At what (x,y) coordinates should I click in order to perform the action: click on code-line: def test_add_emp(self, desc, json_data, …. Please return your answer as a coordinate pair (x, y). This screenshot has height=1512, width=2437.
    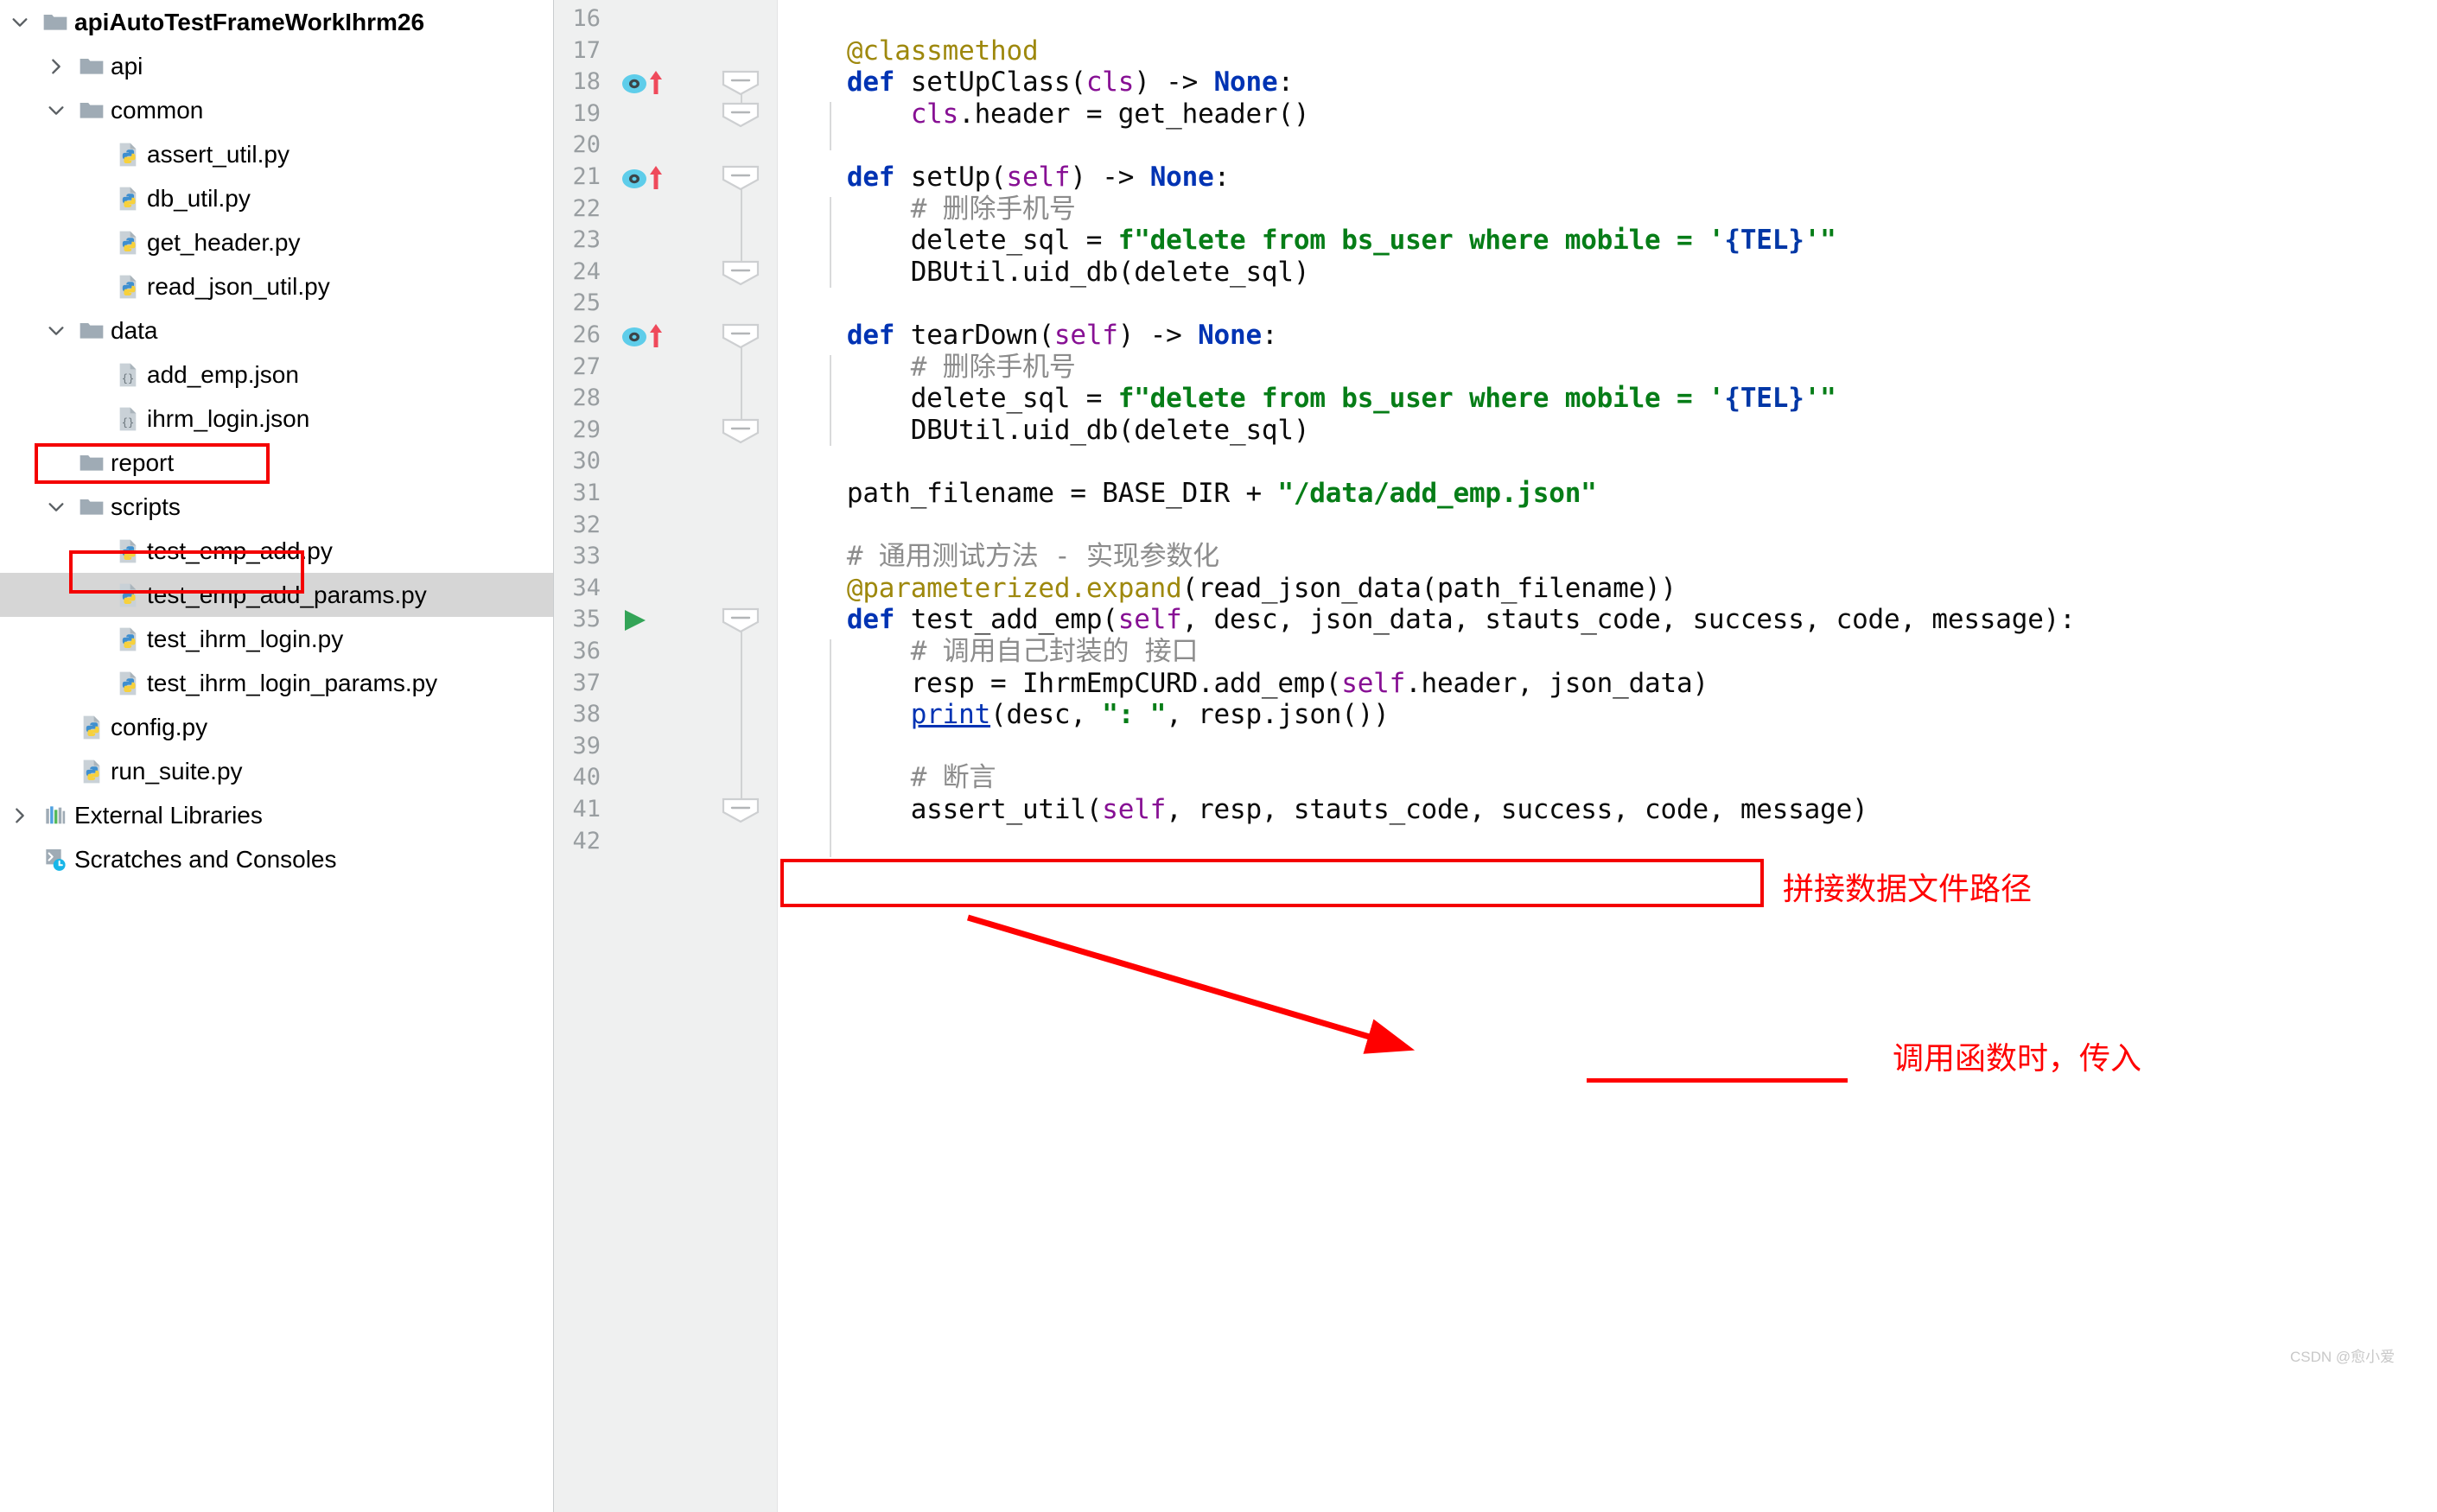
    Looking at the image, I should click on (1429, 620).